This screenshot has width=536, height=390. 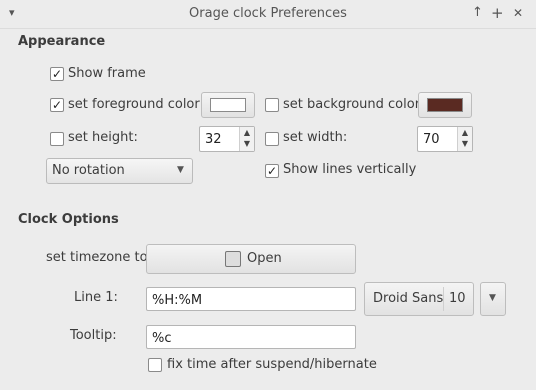 What do you see at coordinates (272, 364) in the screenshot?
I see `fix-time-label: fix time after suspend/hibernate` at bounding box center [272, 364].